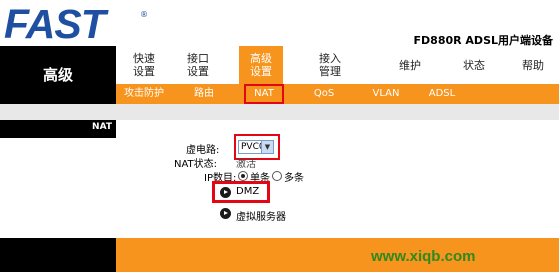  Describe the element at coordinates (102, 127) in the screenshot. I see `nat-section-label: NAT` at that location.